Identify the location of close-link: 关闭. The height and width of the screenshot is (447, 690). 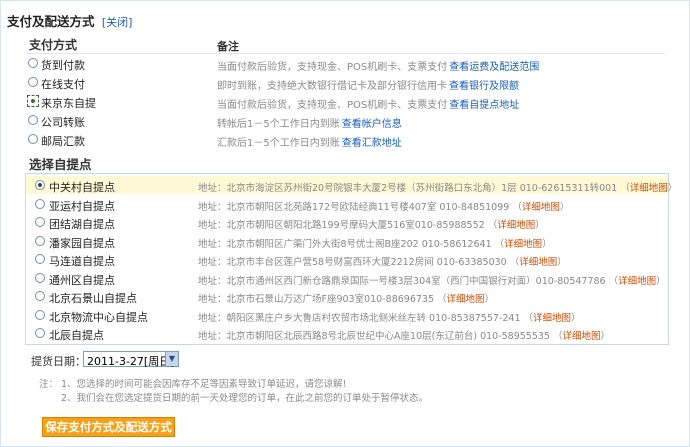
(117, 22).